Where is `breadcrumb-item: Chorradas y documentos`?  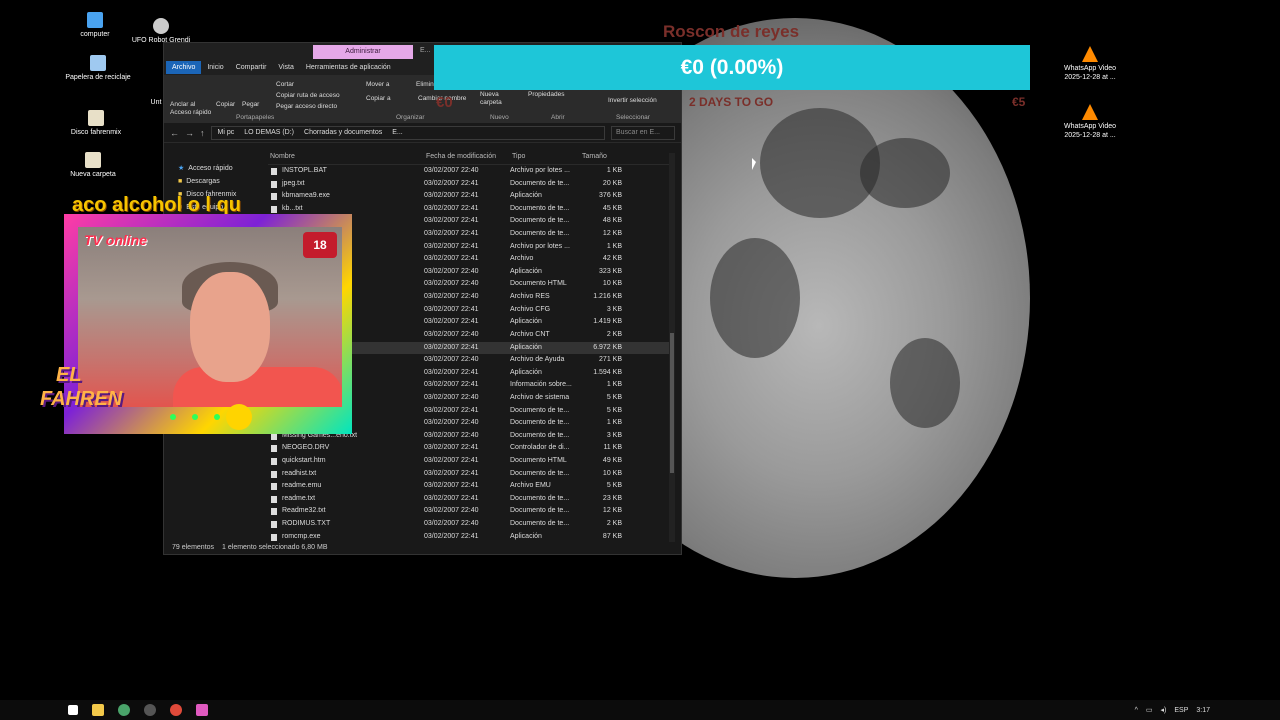
breadcrumb-item: Chorradas y documentos is located at coordinates (343, 132).